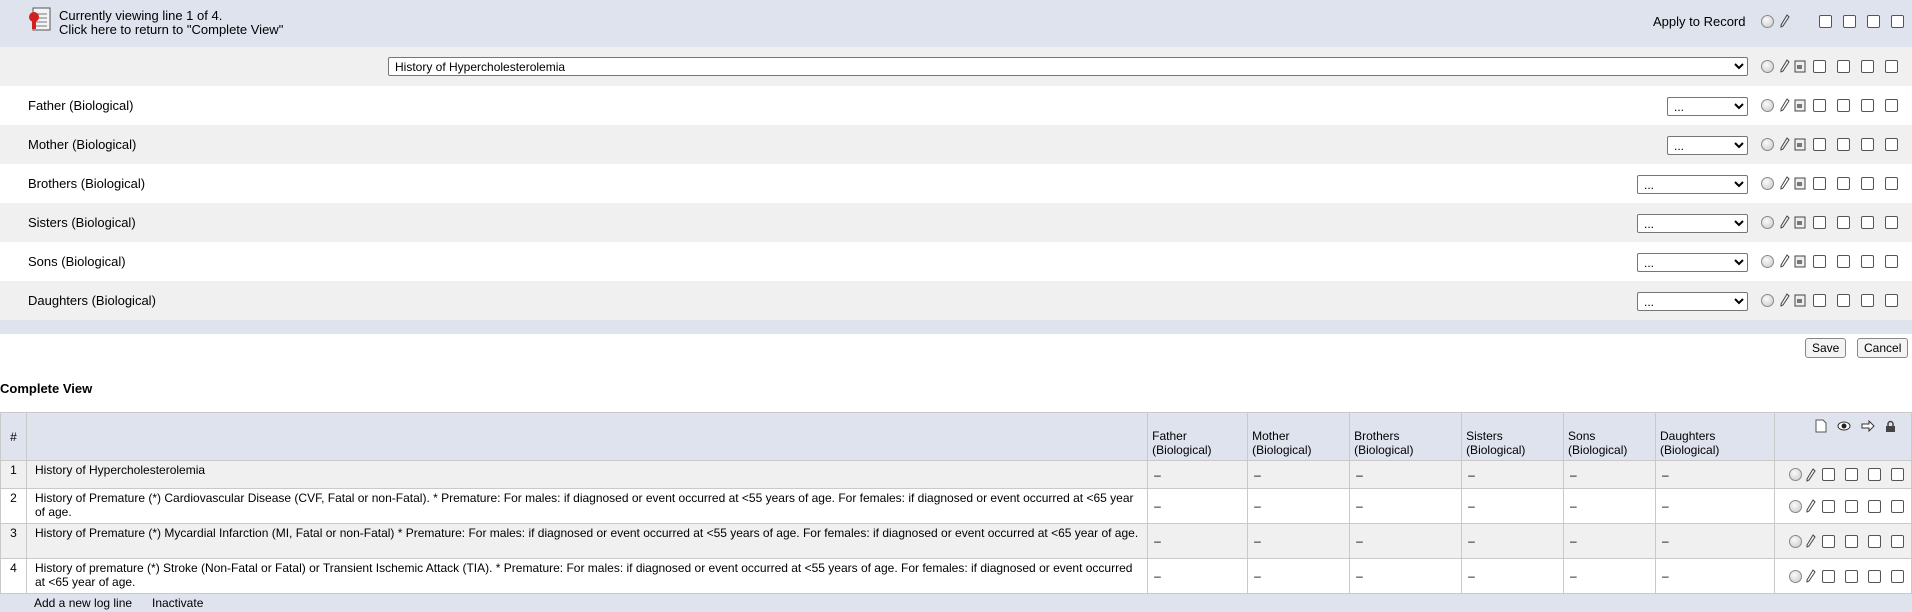 The height and width of the screenshot is (612, 1912). I want to click on table-row: 1 History of Hypercholesterolemia – – – – – –, so click(956, 474).